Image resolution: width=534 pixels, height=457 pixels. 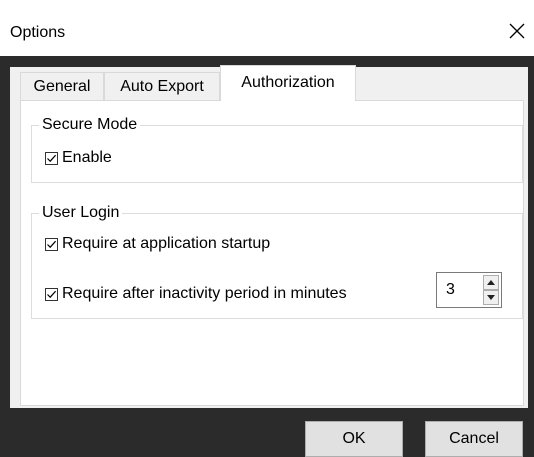 I want to click on title-bar: Options, so click(x=267, y=28).